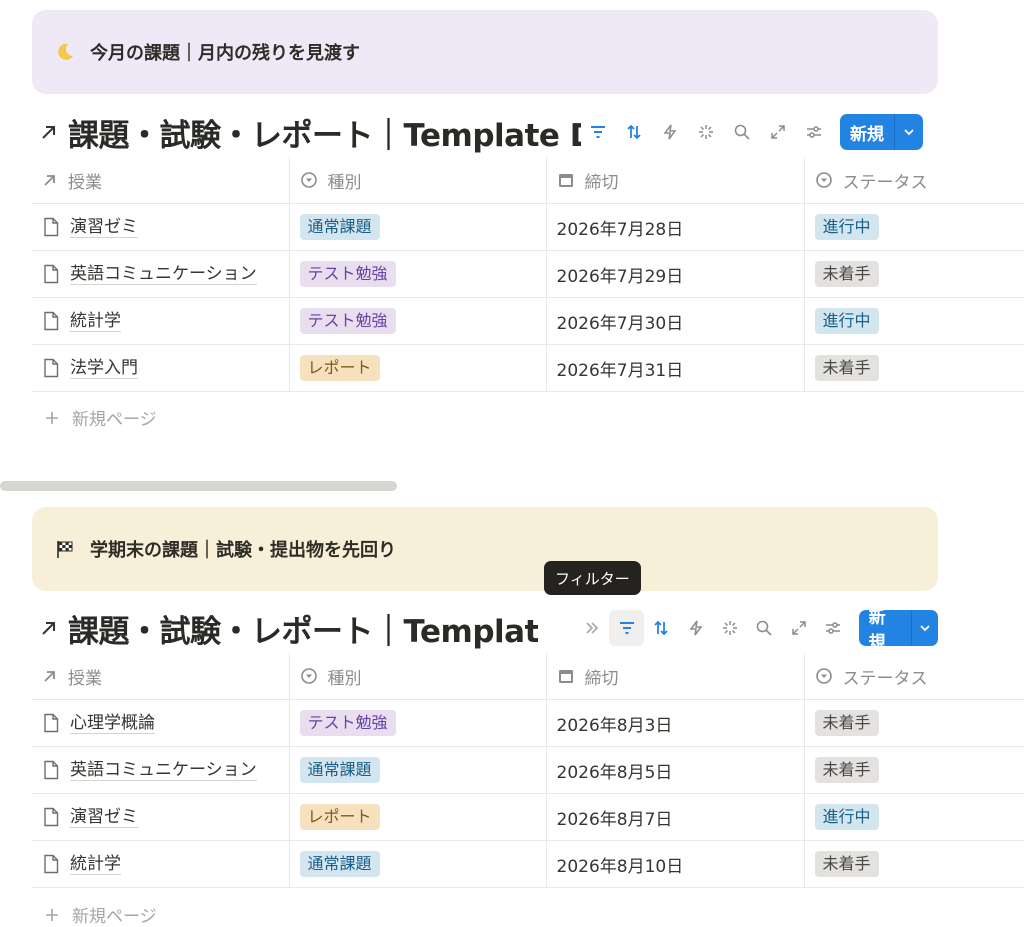 This screenshot has height=927, width=1024. Describe the element at coordinates (485, 549) in the screenshot. I see `callout-term-end: 学期末の課題｜試験・提出物を先回り` at that location.